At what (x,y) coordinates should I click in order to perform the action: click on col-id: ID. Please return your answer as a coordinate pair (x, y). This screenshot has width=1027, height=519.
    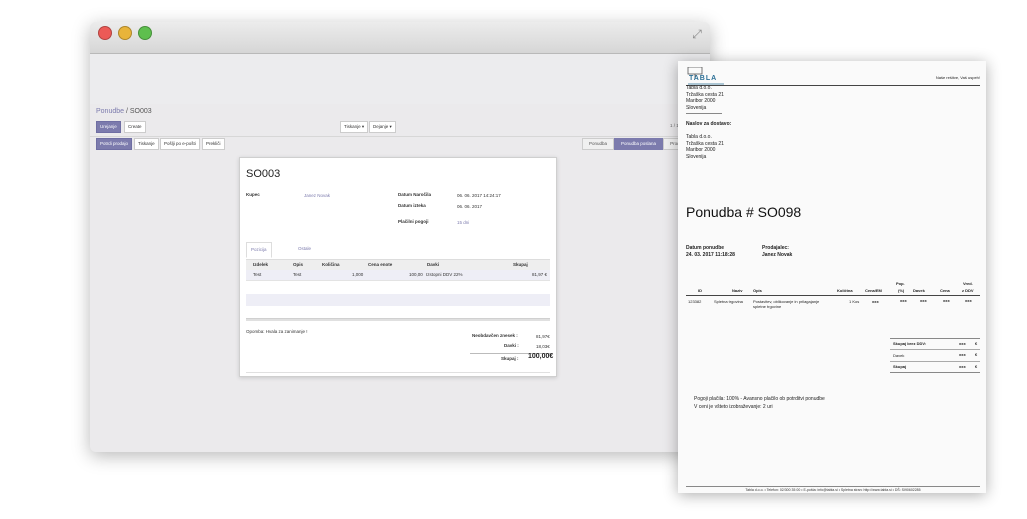
    Looking at the image, I should click on (700, 290).